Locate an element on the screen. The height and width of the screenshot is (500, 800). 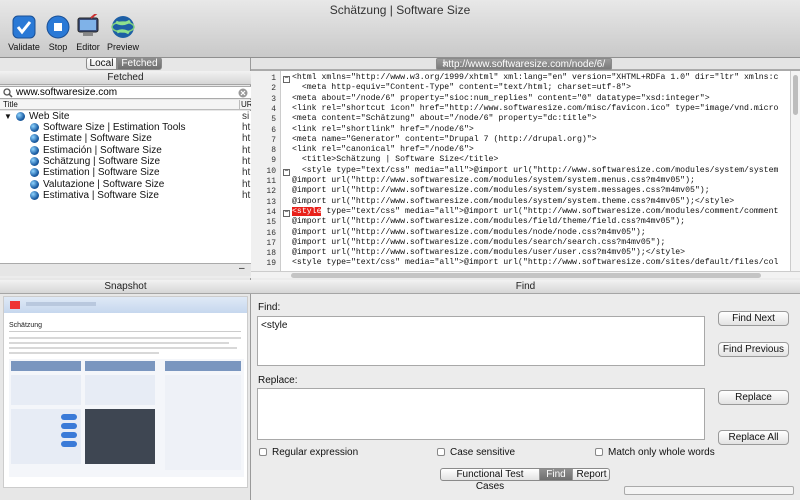
line-number-gutter: 1 2 3 4 5 6 7 8 9 10 11 12 13 14 15 16 17 18 19 is located at coordinates (266, 171).